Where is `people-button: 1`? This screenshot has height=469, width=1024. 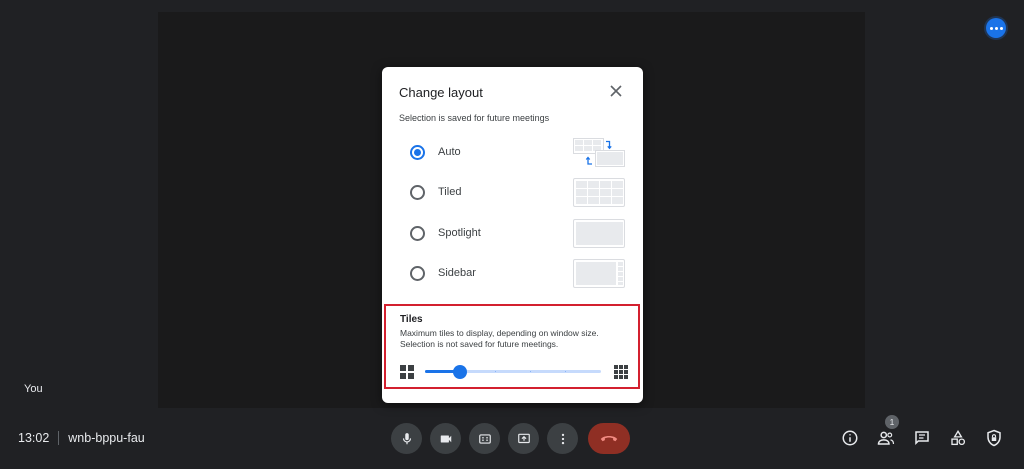
people-button: 1 is located at coordinates (886, 432).